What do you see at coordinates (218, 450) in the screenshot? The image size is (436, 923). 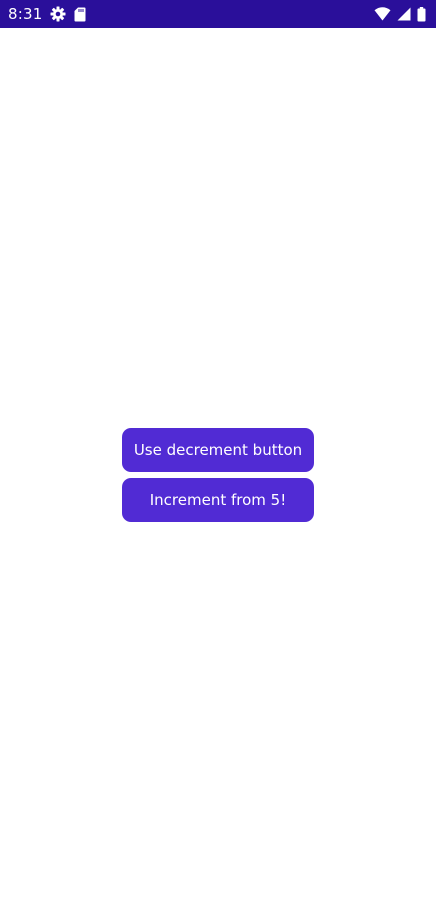 I see `use-decrement-button: Use decrement button` at bounding box center [218, 450].